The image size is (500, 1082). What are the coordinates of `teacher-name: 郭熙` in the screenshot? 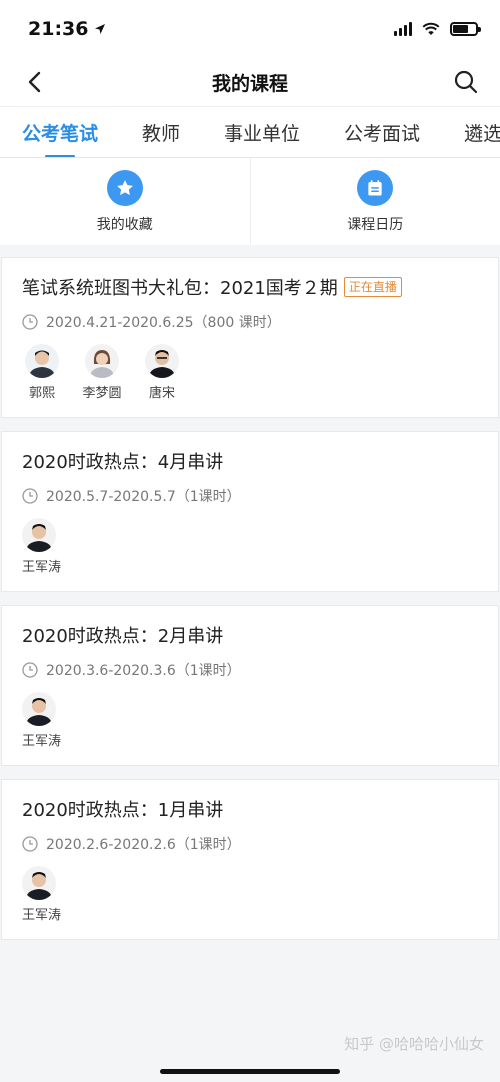 It's located at (41, 393).